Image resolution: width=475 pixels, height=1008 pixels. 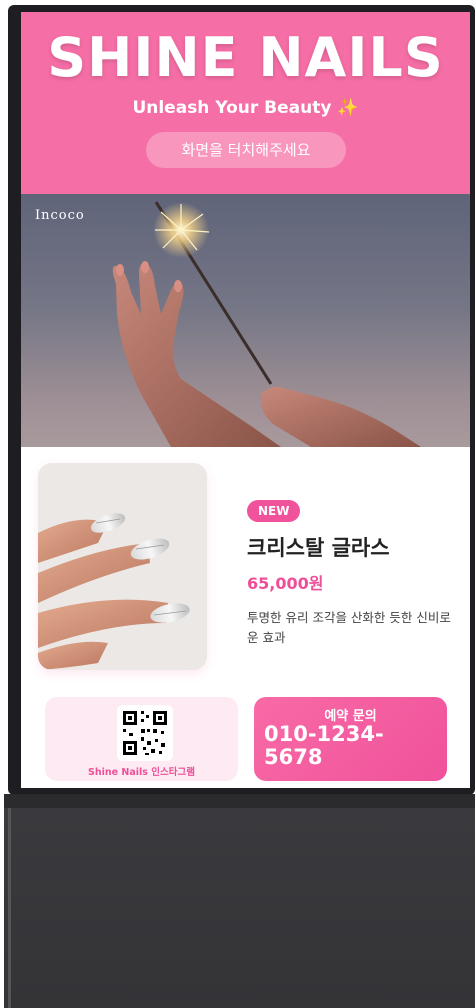 I want to click on tagline: Unleash Your Beauty ✨, so click(x=245, y=108).